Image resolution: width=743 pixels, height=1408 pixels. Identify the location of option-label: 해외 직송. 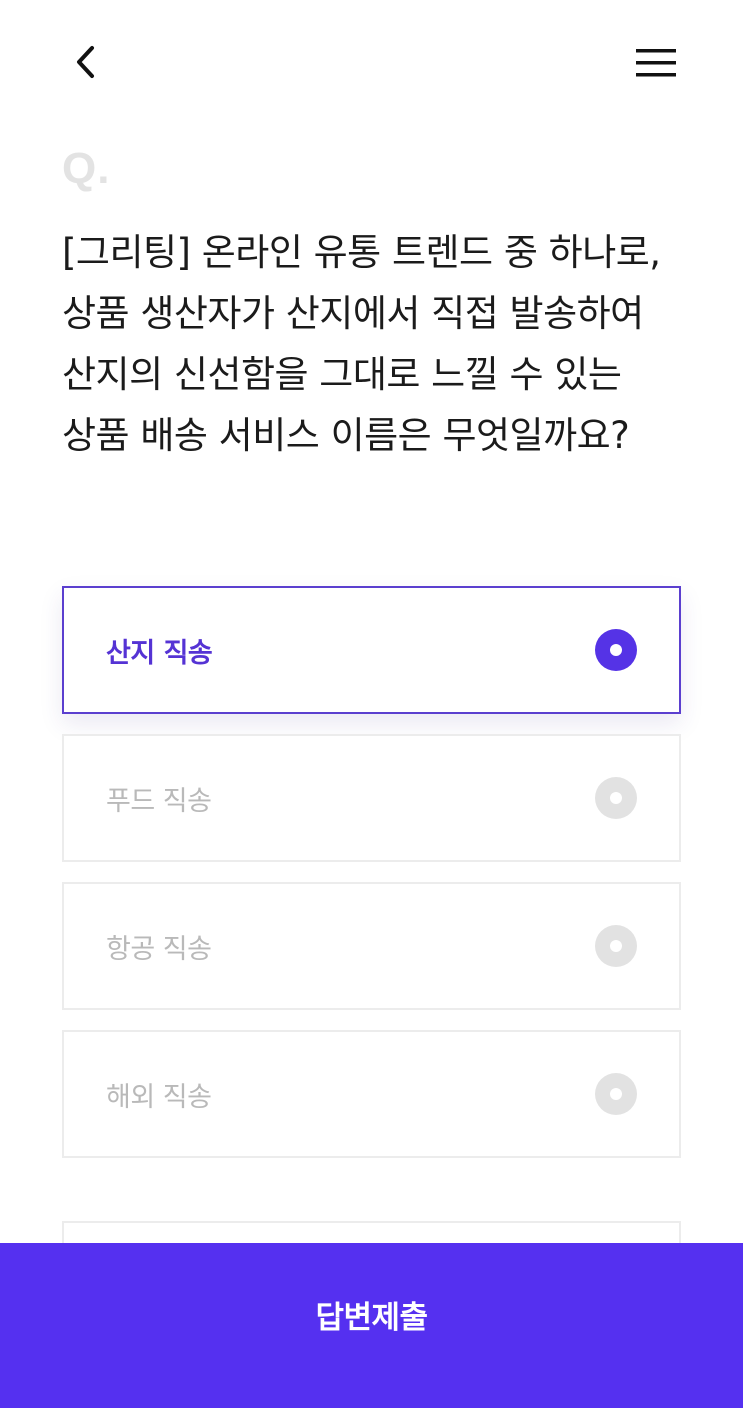
(159, 1097).